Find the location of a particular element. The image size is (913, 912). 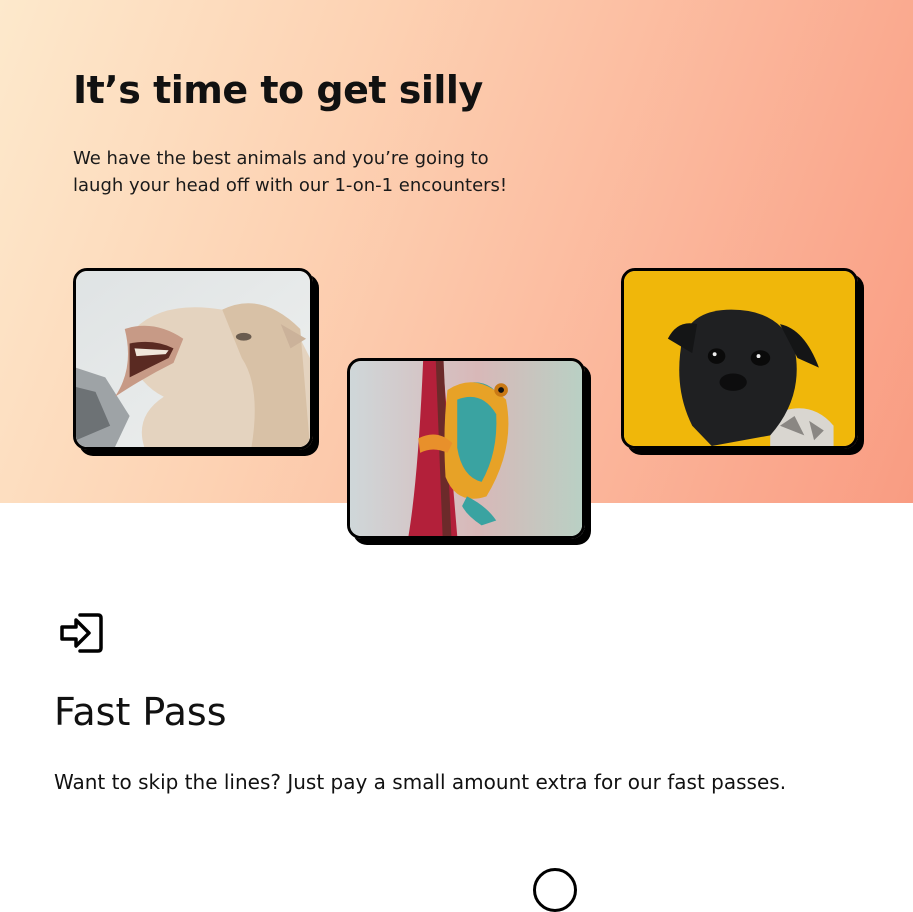

login-arrow-icon is located at coordinates (81, 633).